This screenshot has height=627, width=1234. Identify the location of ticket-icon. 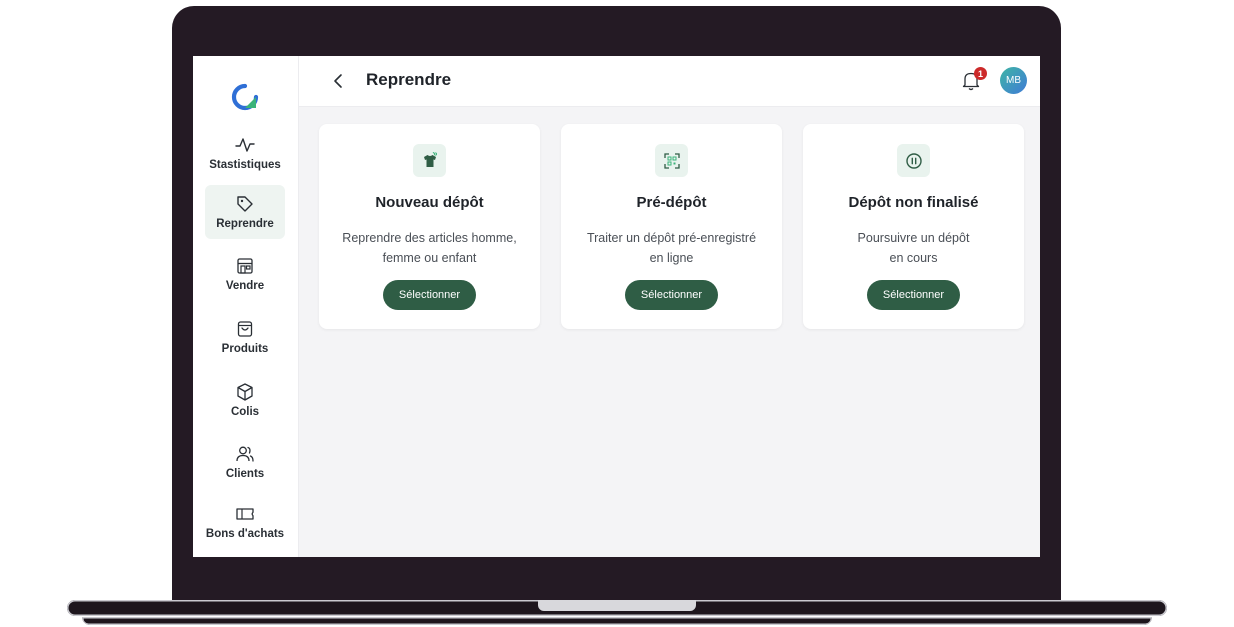
(245, 514).